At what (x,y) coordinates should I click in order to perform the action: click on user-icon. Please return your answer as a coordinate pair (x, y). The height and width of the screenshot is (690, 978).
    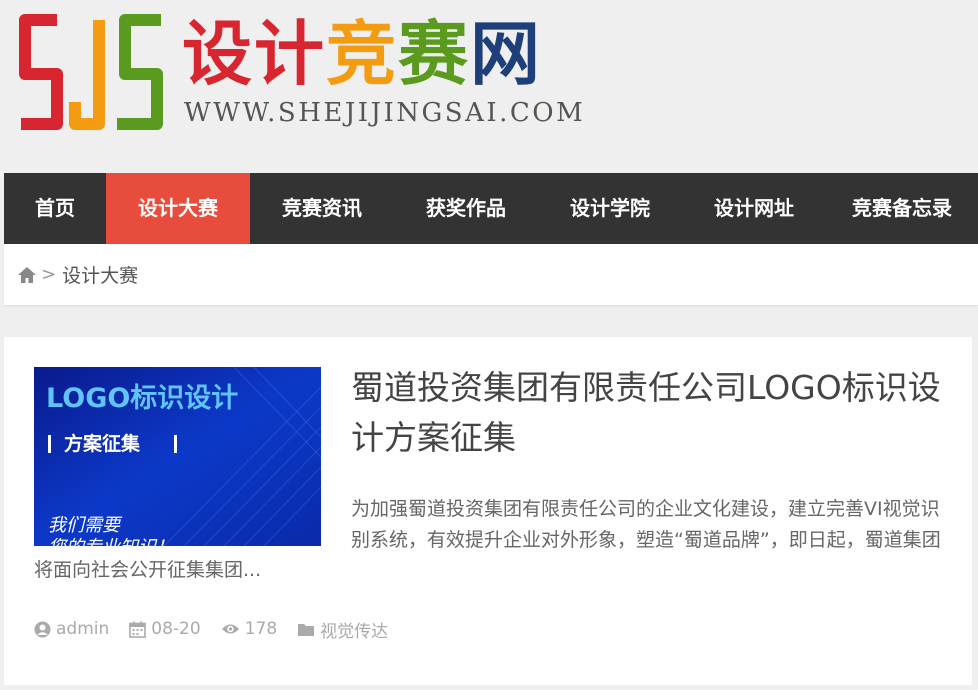
    Looking at the image, I should click on (42, 629).